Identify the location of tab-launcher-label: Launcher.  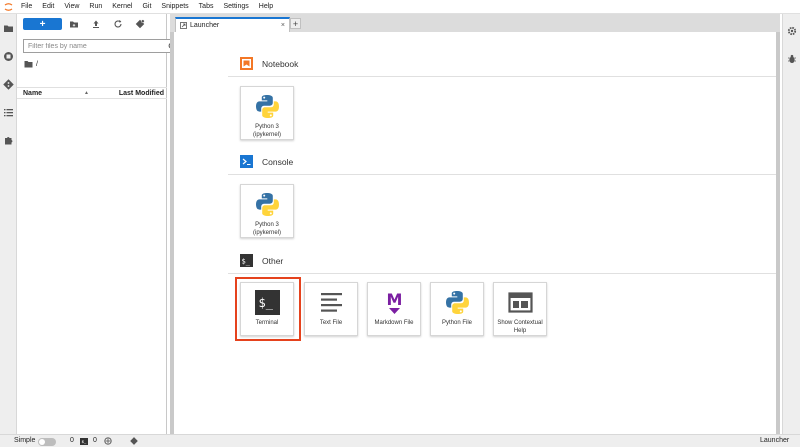
(205, 25).